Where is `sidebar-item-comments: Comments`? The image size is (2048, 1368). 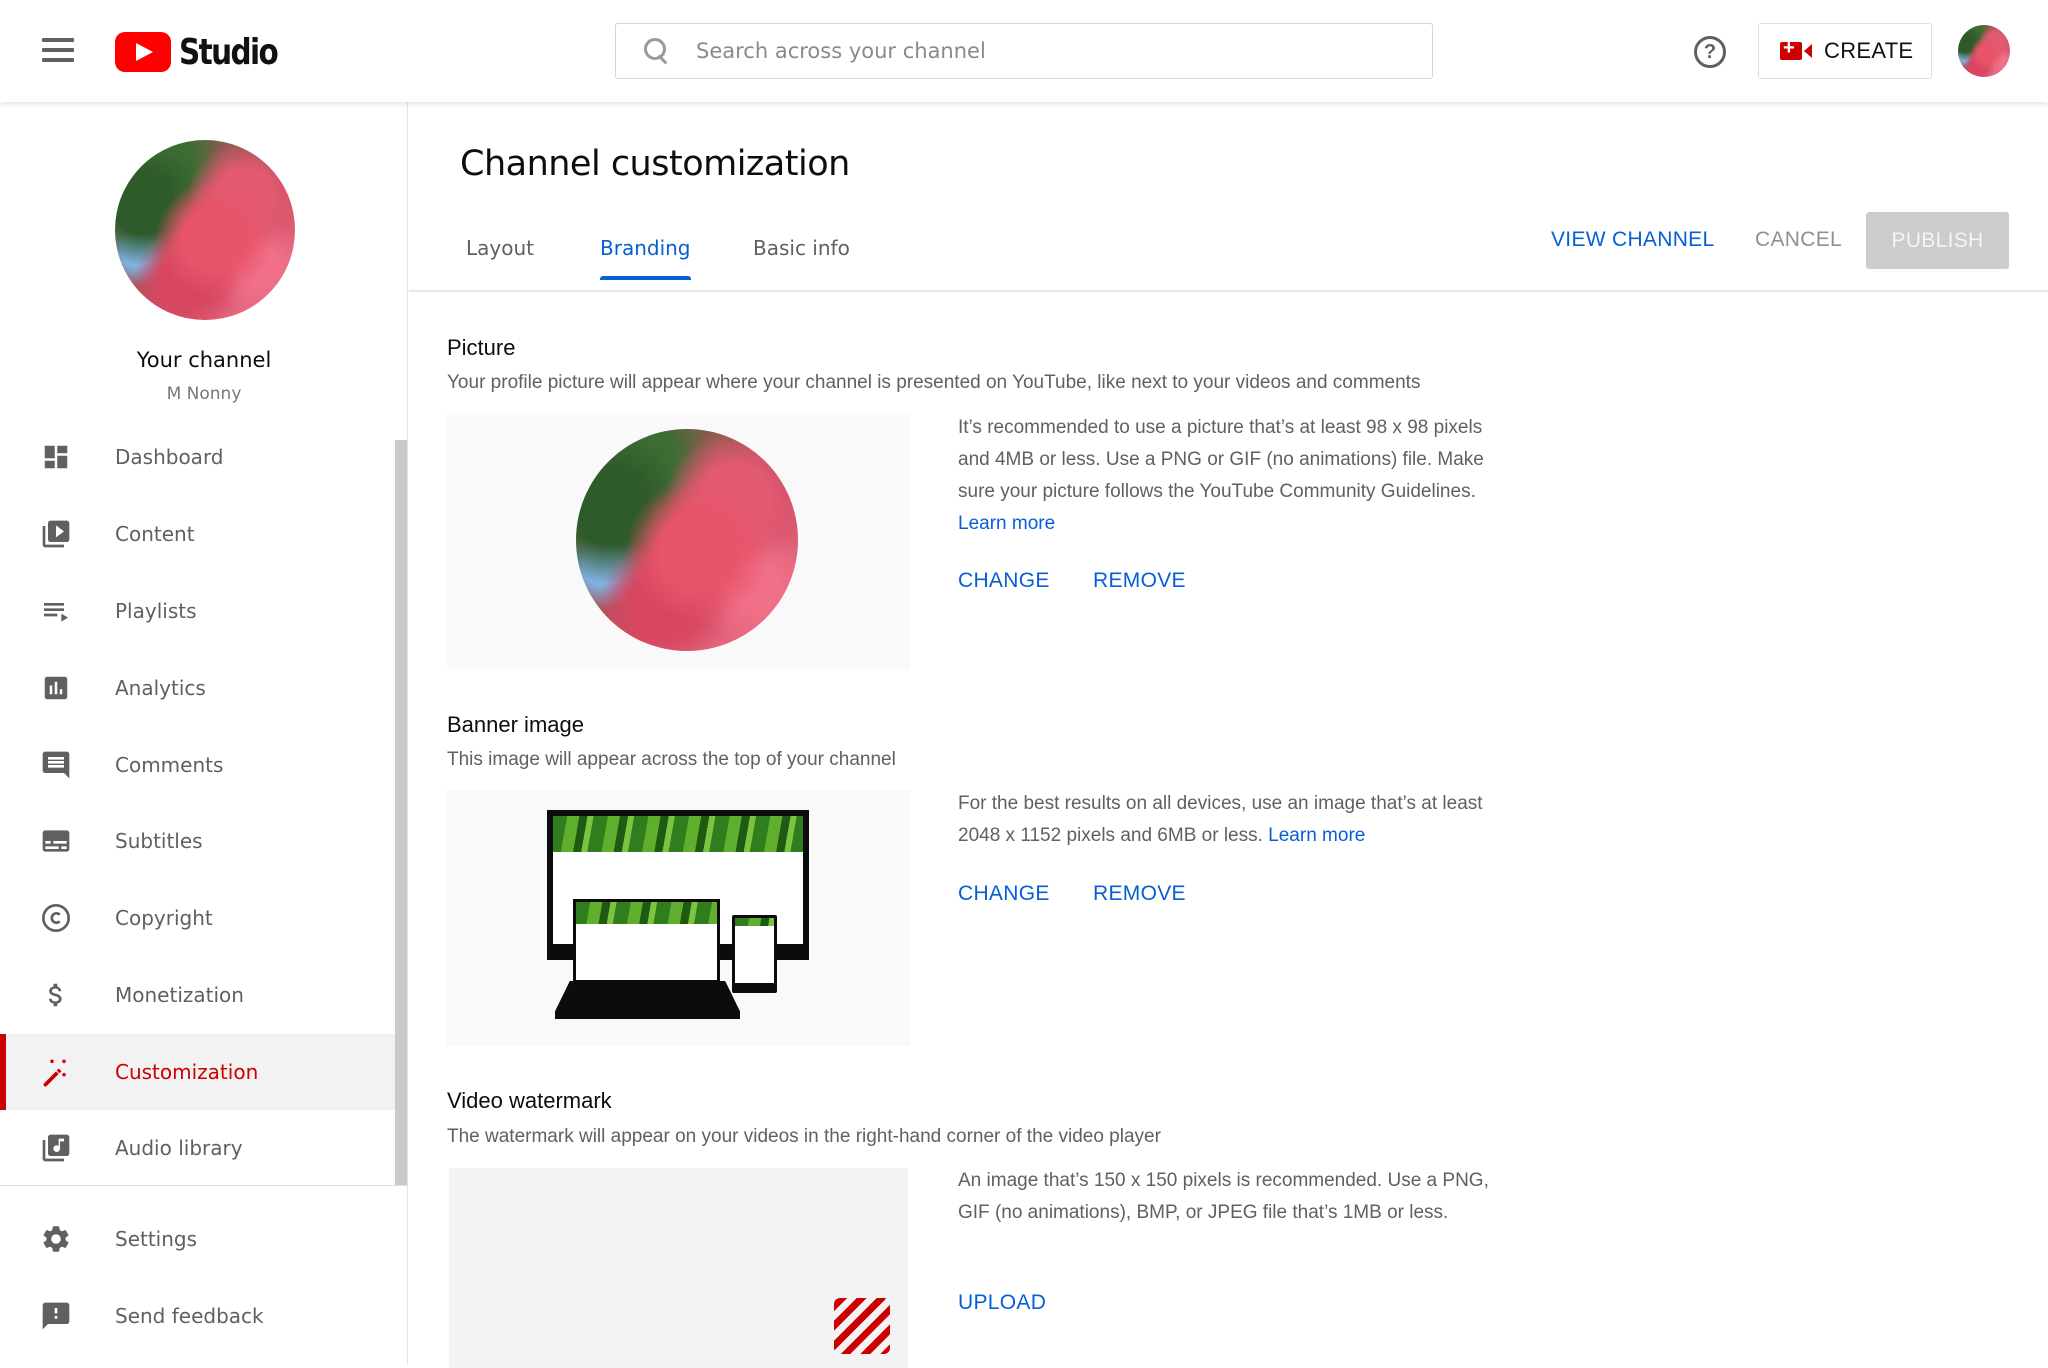 sidebar-item-comments: Comments is located at coordinates (197, 765).